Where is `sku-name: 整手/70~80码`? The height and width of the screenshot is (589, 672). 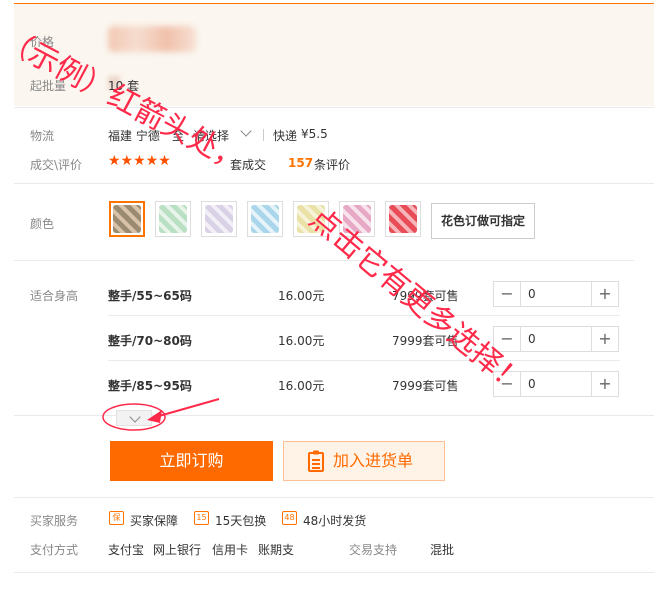 sku-name: 整手/70~80码 is located at coordinates (150, 341).